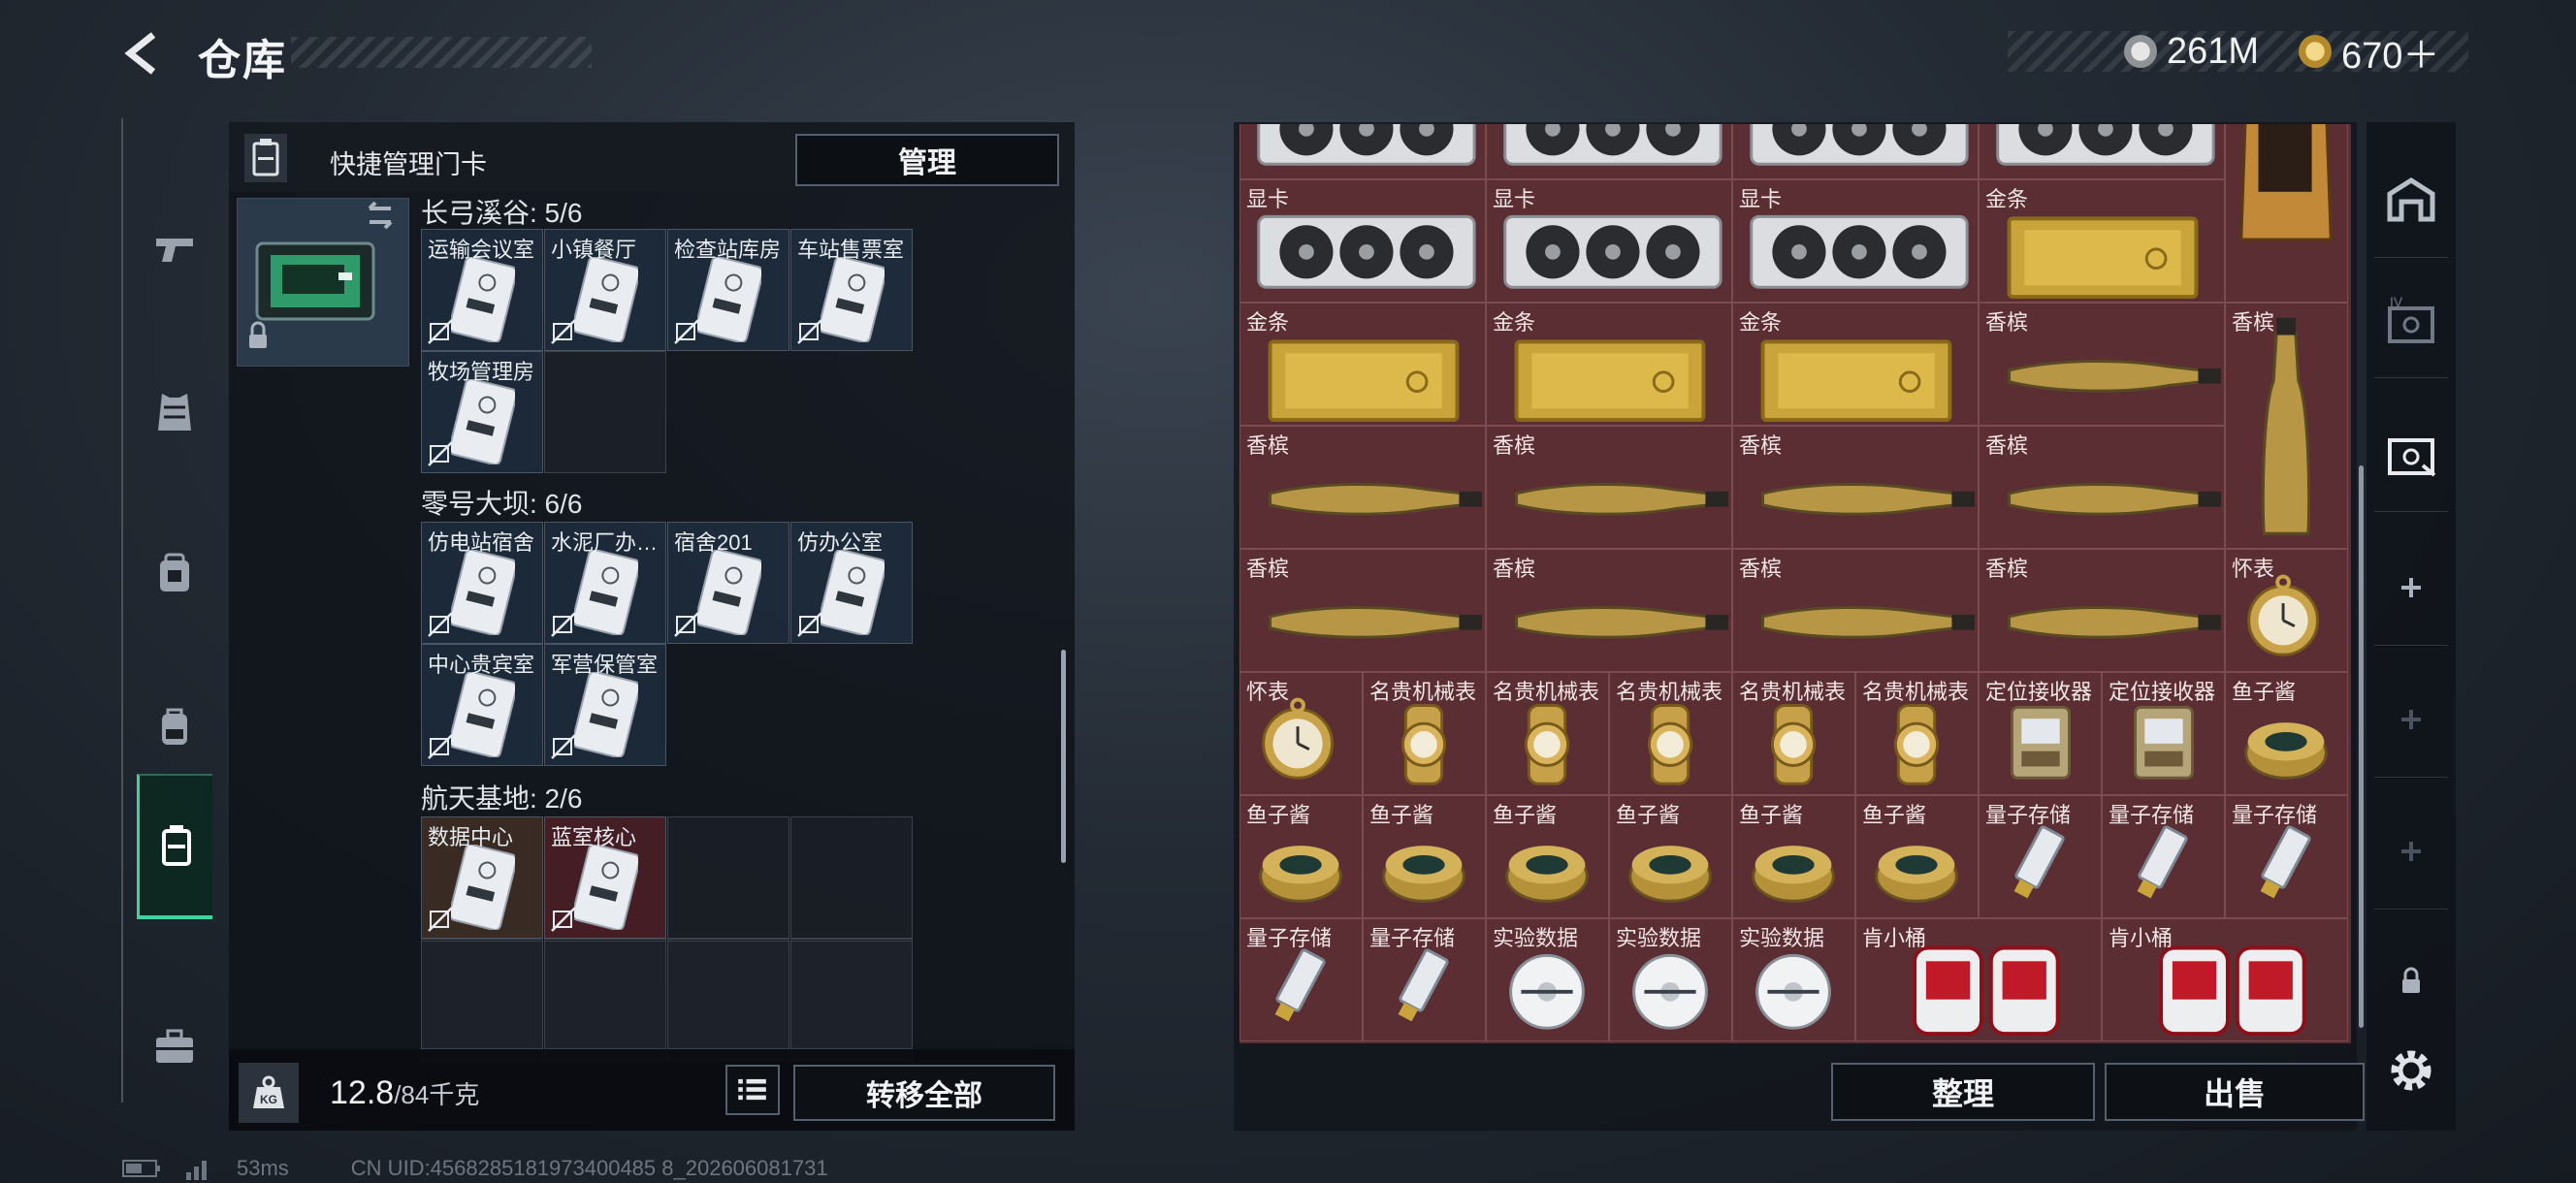 This screenshot has height=1183, width=2576. I want to click on keycard-scrollbar, so click(1063, 756).